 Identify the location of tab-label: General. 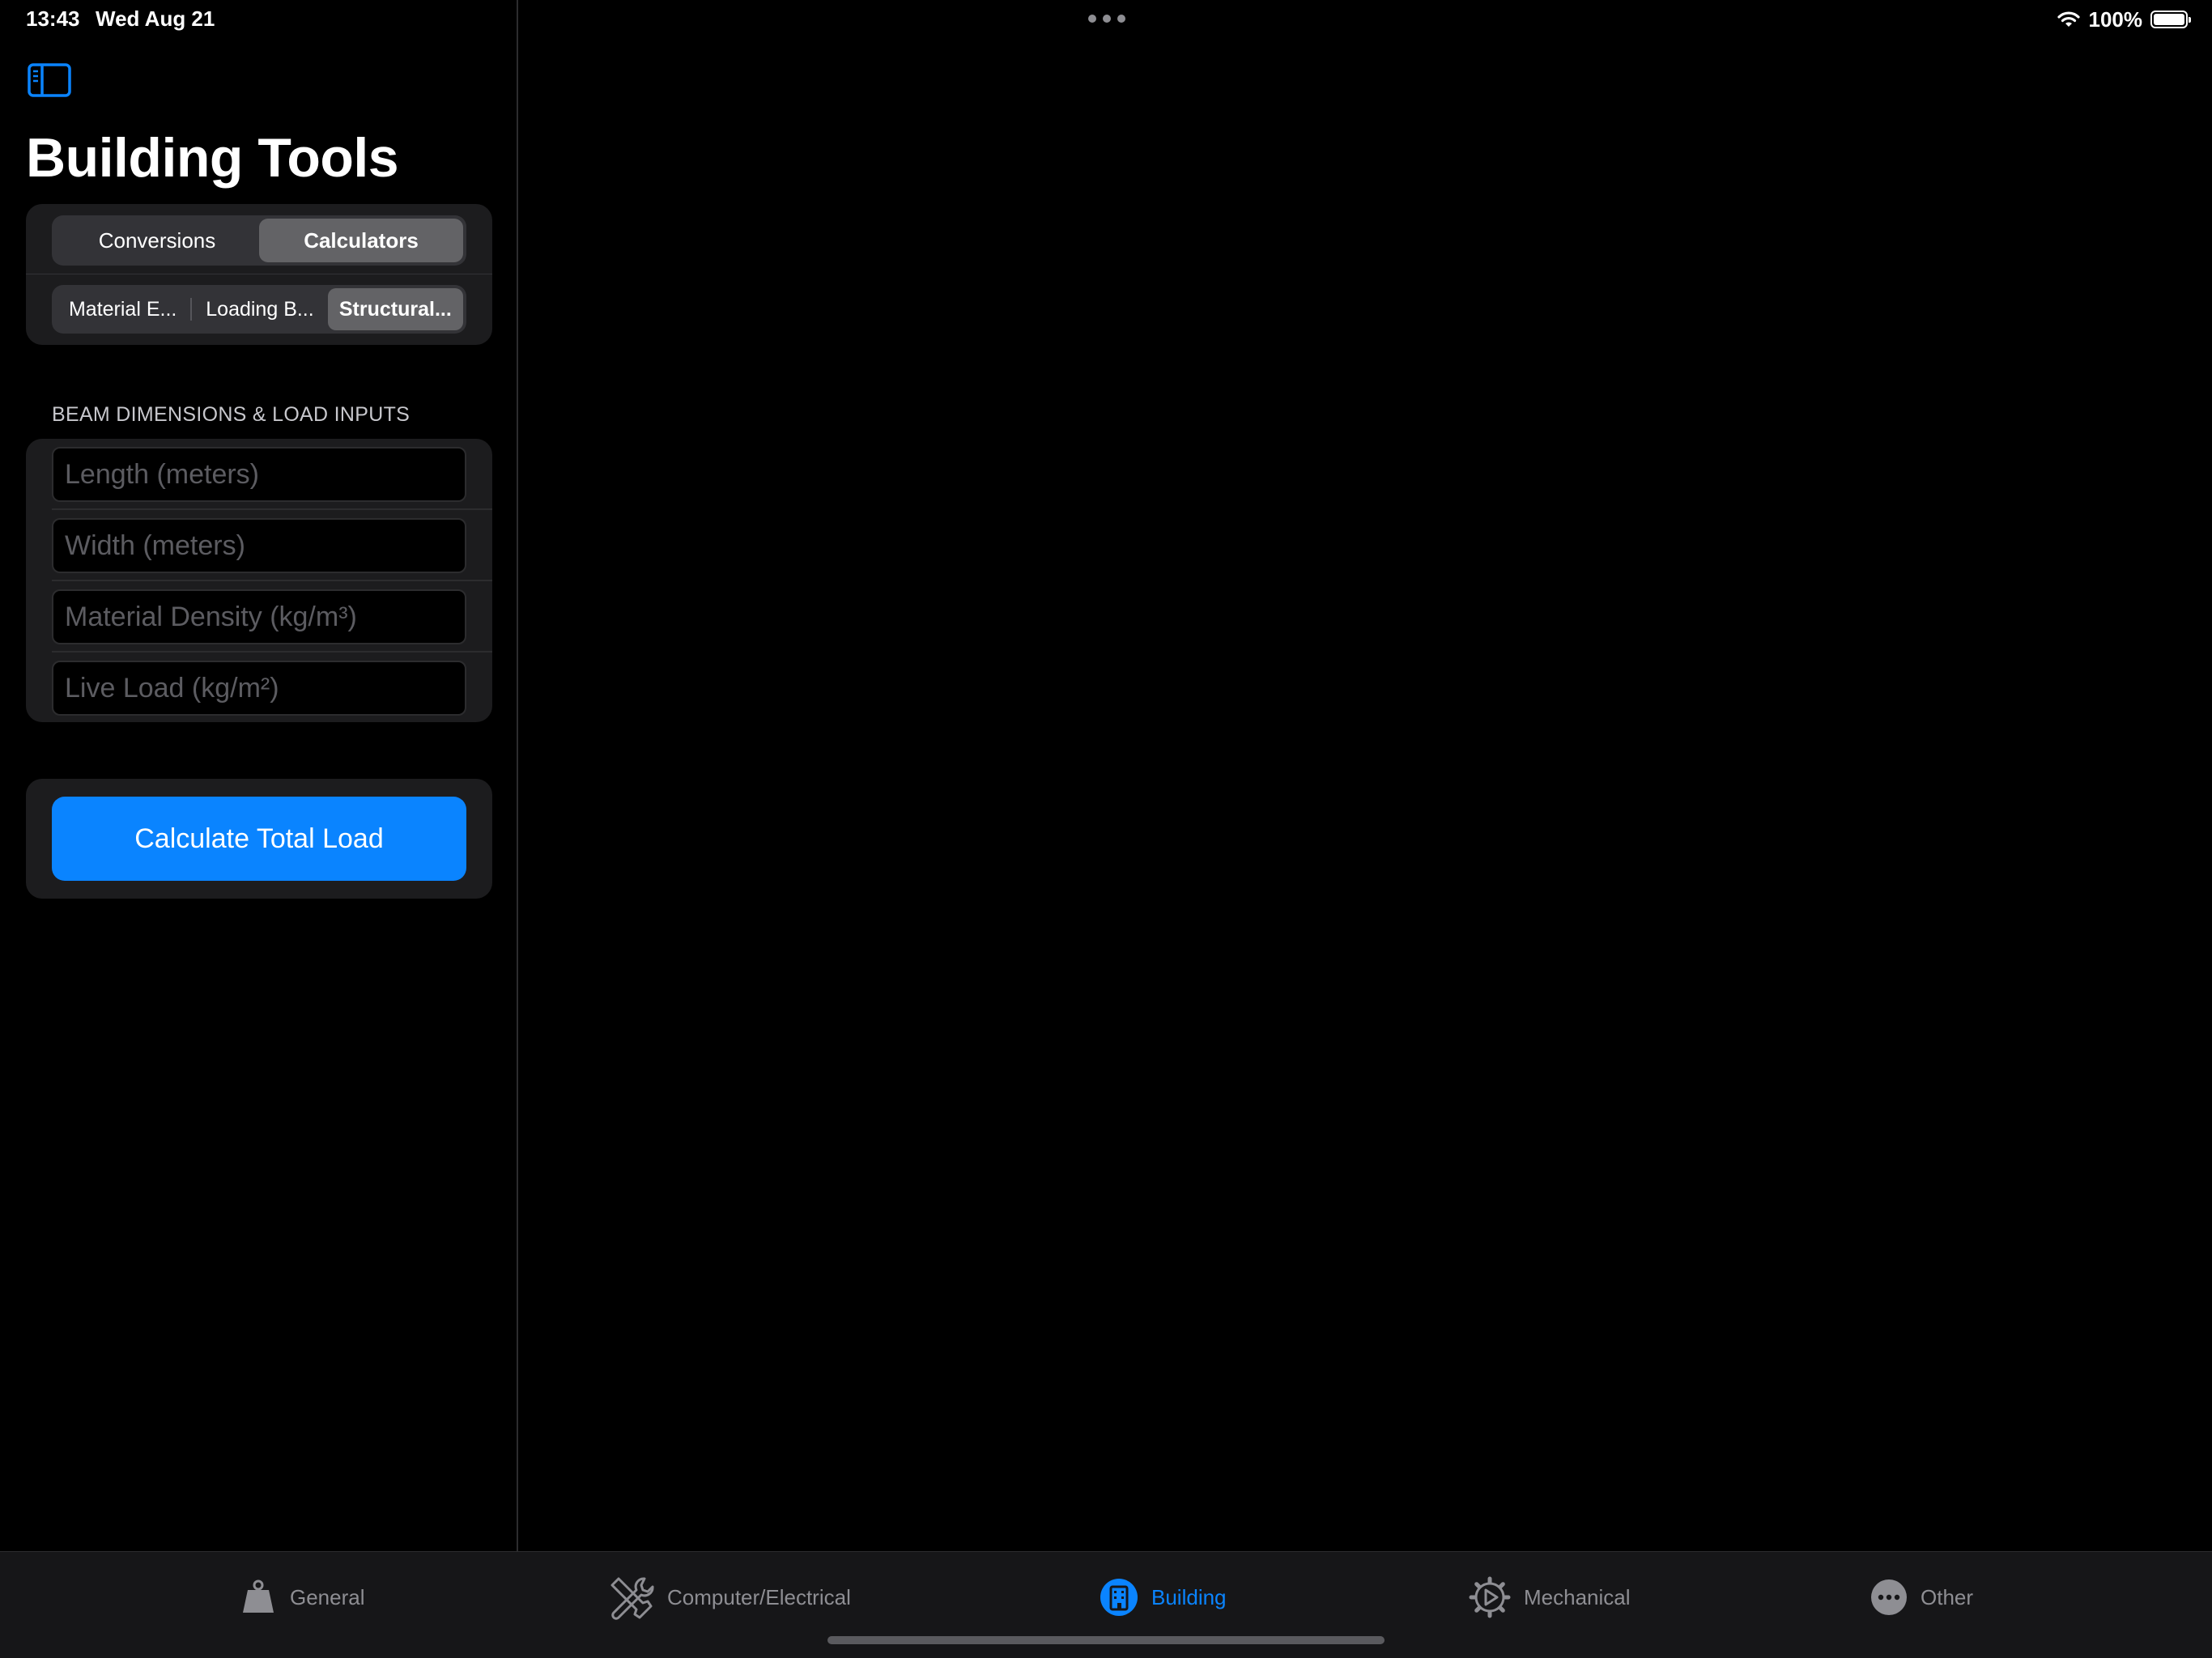
(328, 1596).